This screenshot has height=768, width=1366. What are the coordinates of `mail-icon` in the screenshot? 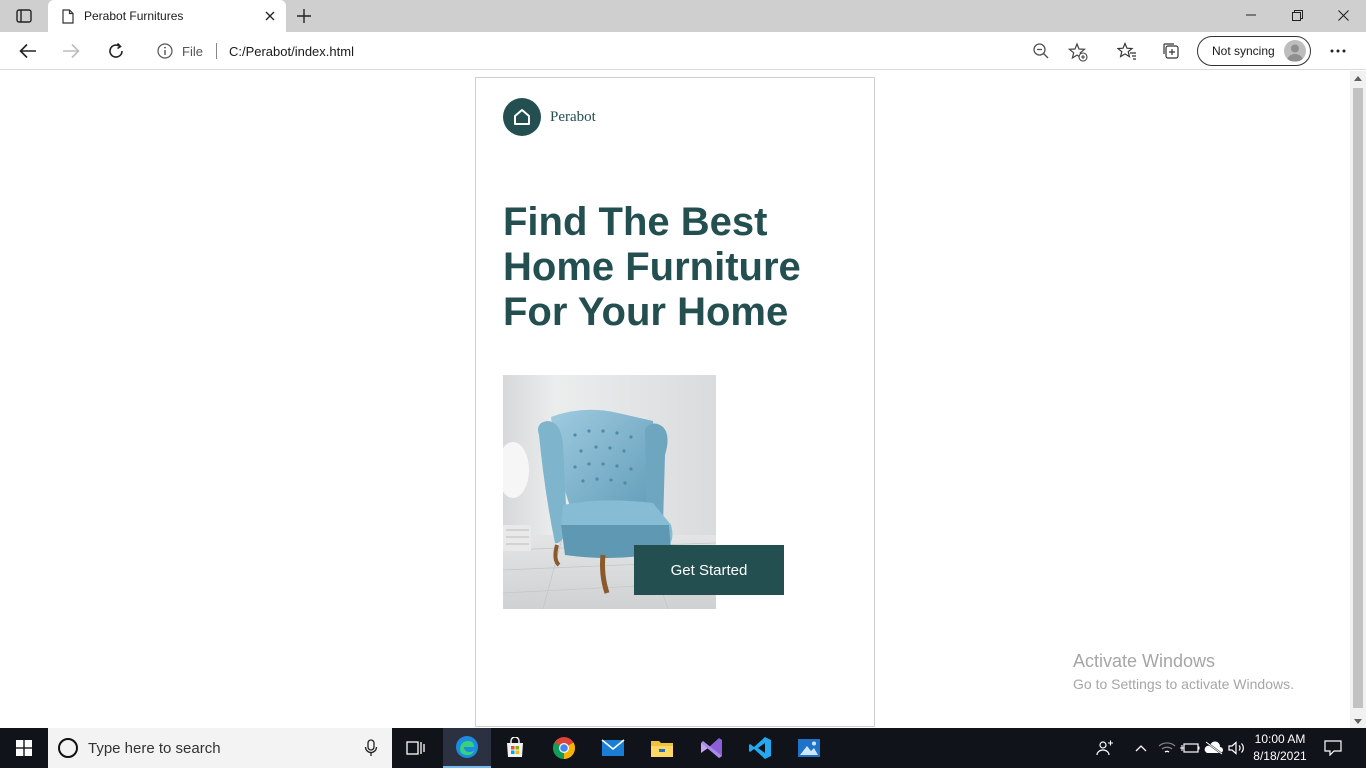 It's located at (613, 748).